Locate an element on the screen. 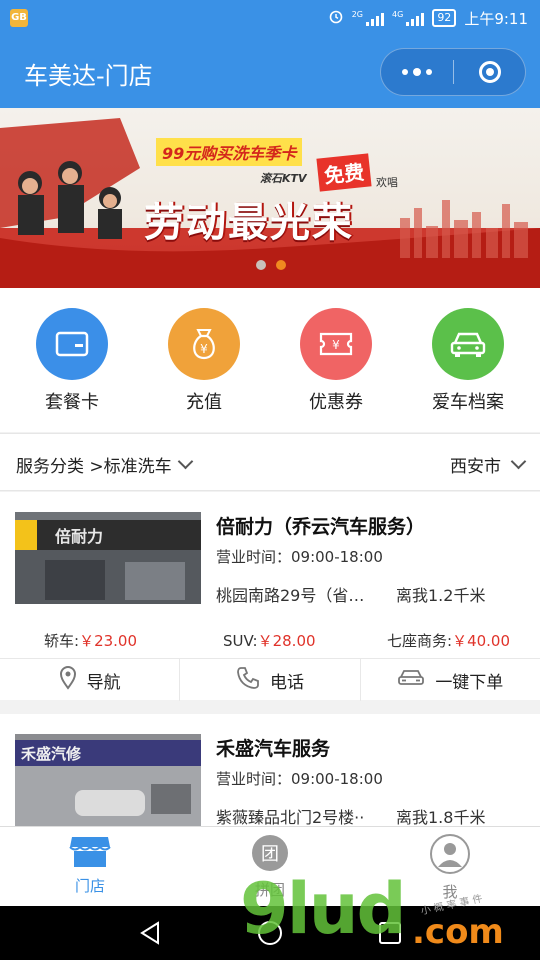  navigate-button: 导航 is located at coordinates (90, 680).